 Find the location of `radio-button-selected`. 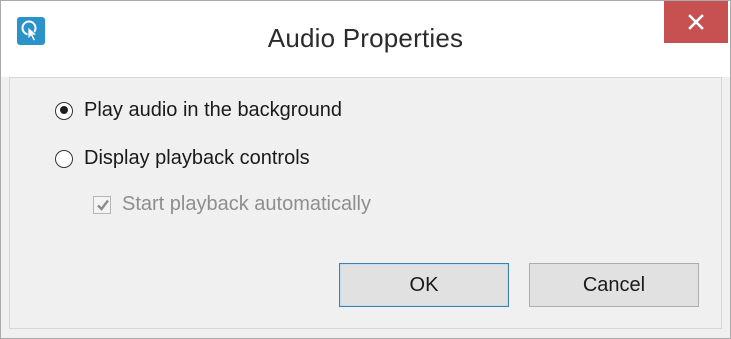

radio-button-selected is located at coordinates (64, 110).